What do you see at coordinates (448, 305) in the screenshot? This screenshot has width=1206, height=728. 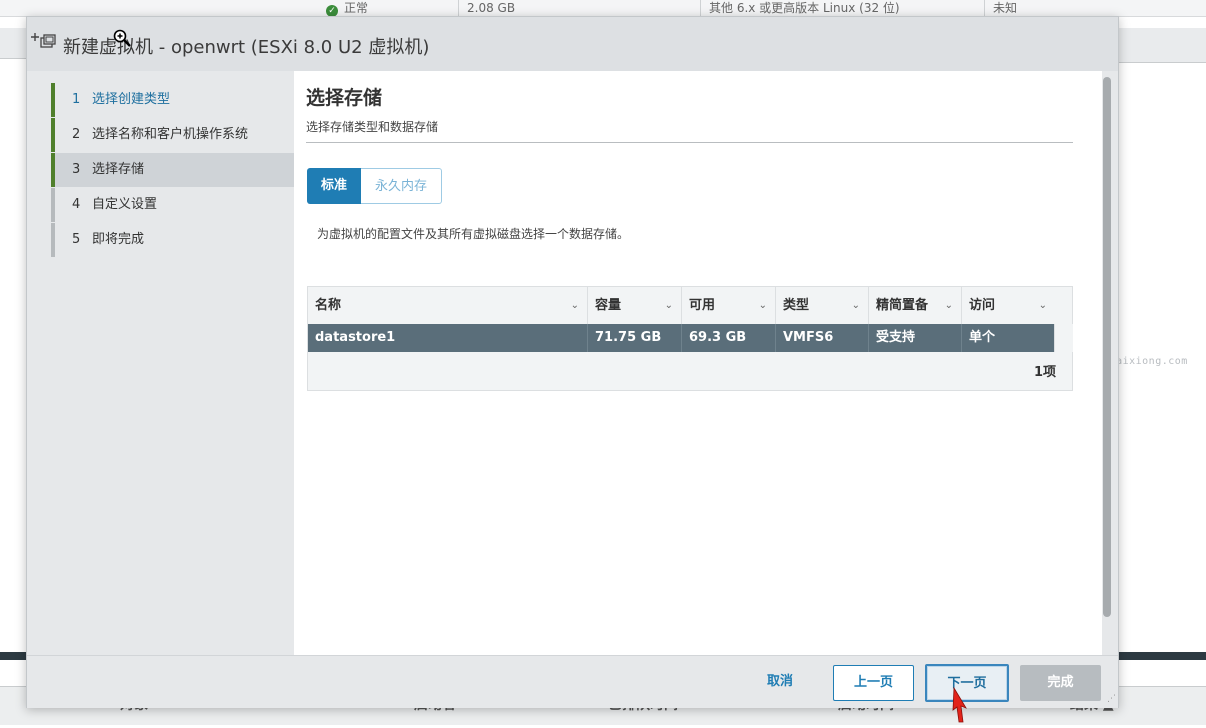 I see `column-header-name: 名称 ⌄` at bounding box center [448, 305].